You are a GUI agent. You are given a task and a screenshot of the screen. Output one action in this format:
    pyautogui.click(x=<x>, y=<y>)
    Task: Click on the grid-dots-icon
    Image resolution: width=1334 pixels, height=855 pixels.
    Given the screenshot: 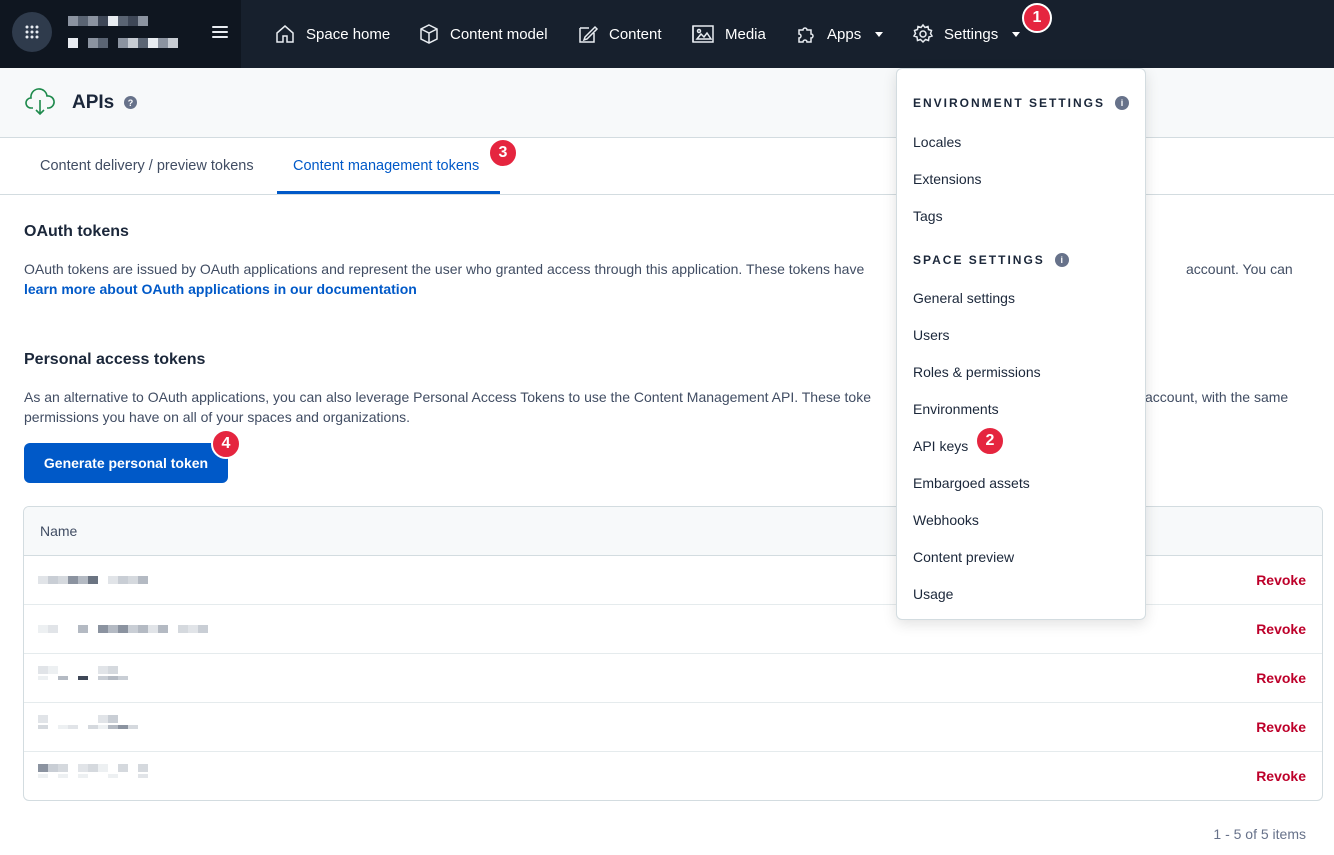 What is the action you would take?
    pyautogui.click(x=32, y=32)
    